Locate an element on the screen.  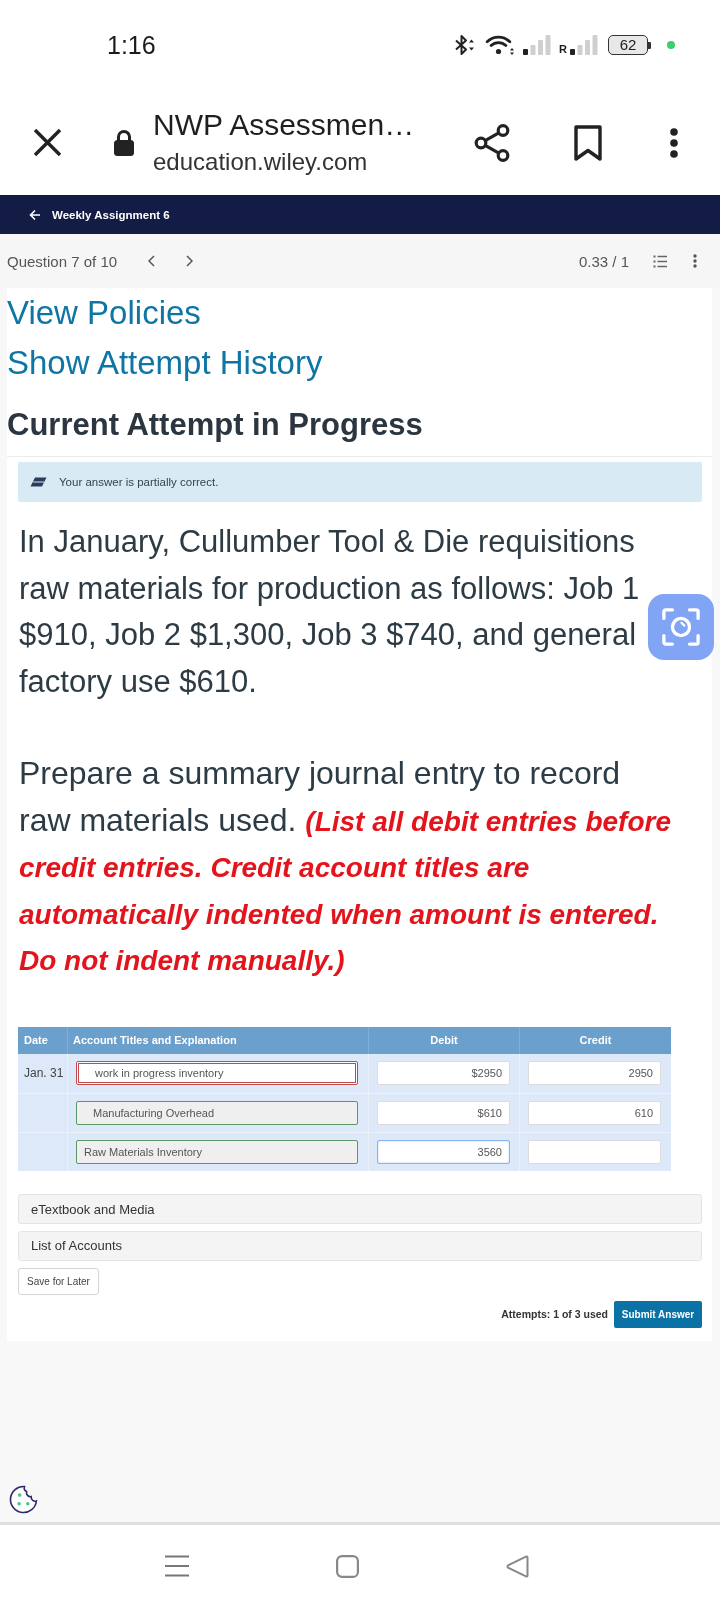
back-icon is located at coordinates (517, 1566).